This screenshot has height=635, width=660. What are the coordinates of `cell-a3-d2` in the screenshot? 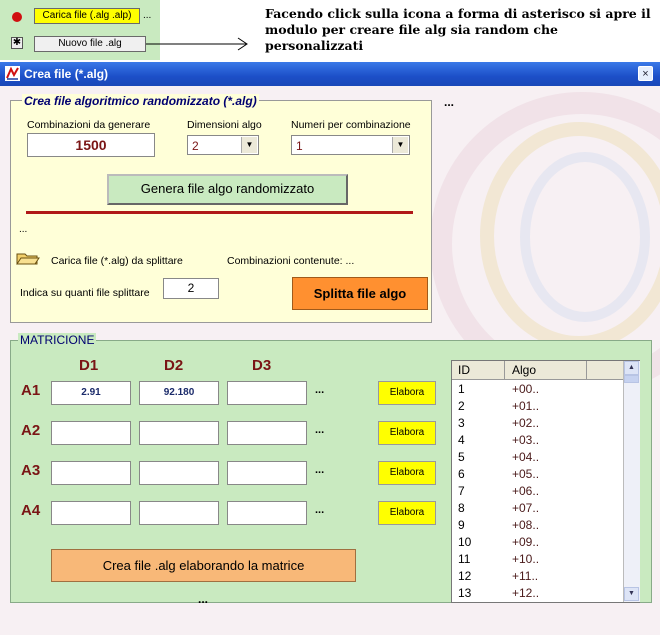 It's located at (179, 473).